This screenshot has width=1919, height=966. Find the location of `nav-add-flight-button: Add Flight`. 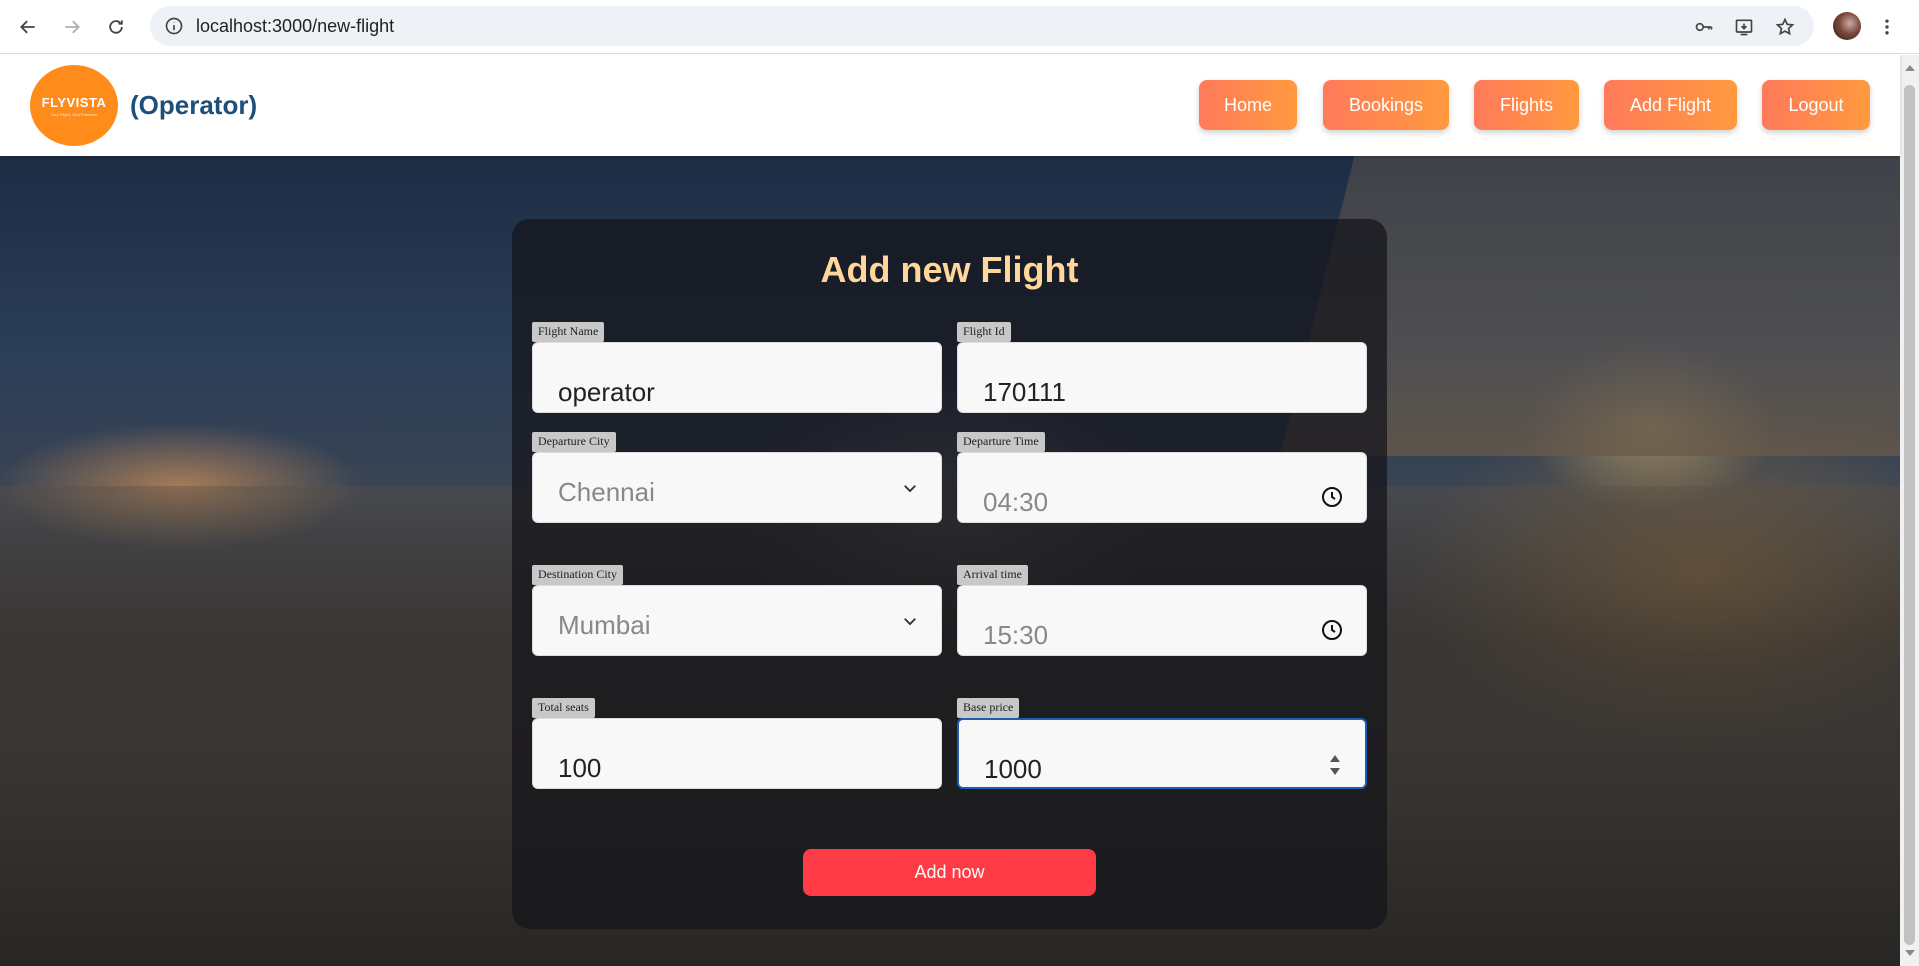

nav-add-flight-button: Add Flight is located at coordinates (1670, 105).